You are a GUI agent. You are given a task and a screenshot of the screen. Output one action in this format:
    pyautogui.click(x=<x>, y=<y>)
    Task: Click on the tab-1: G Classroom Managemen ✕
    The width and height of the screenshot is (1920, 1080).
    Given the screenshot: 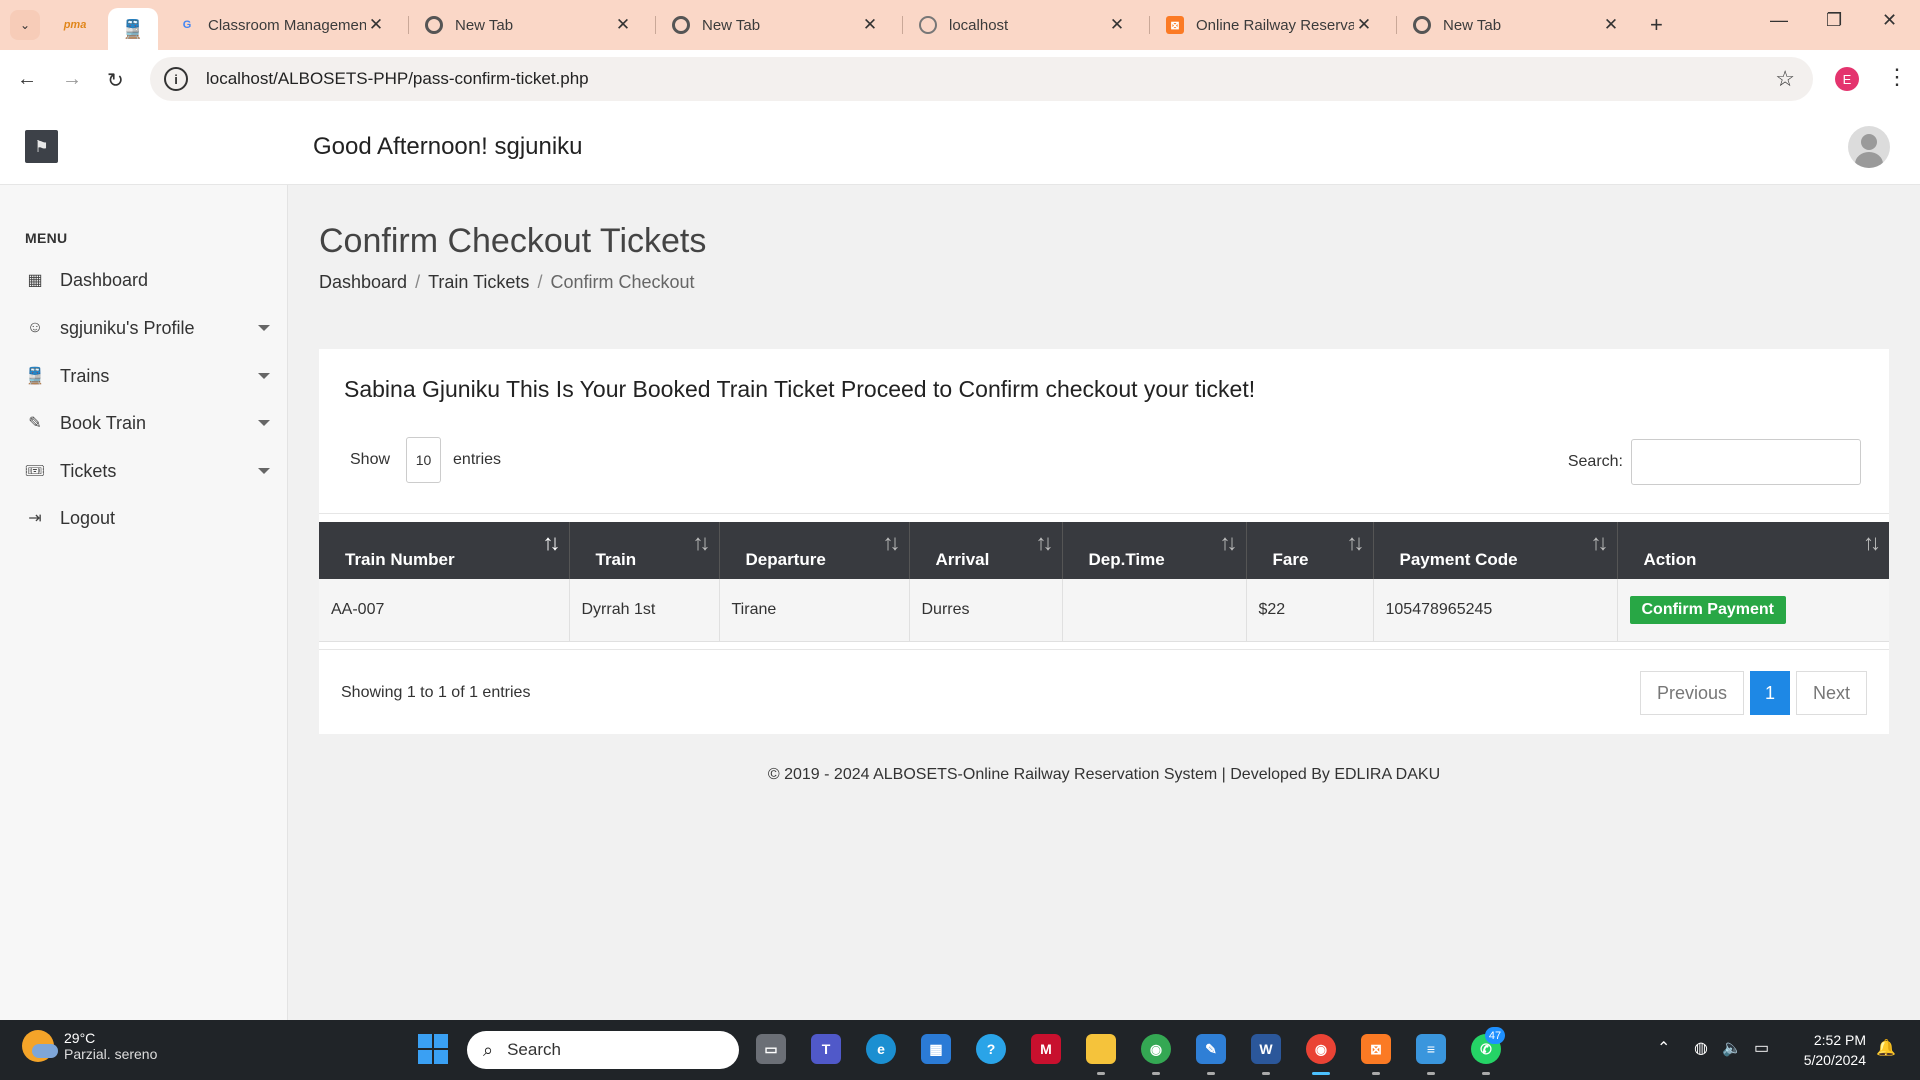 What is the action you would take?
    pyautogui.click(x=282, y=25)
    